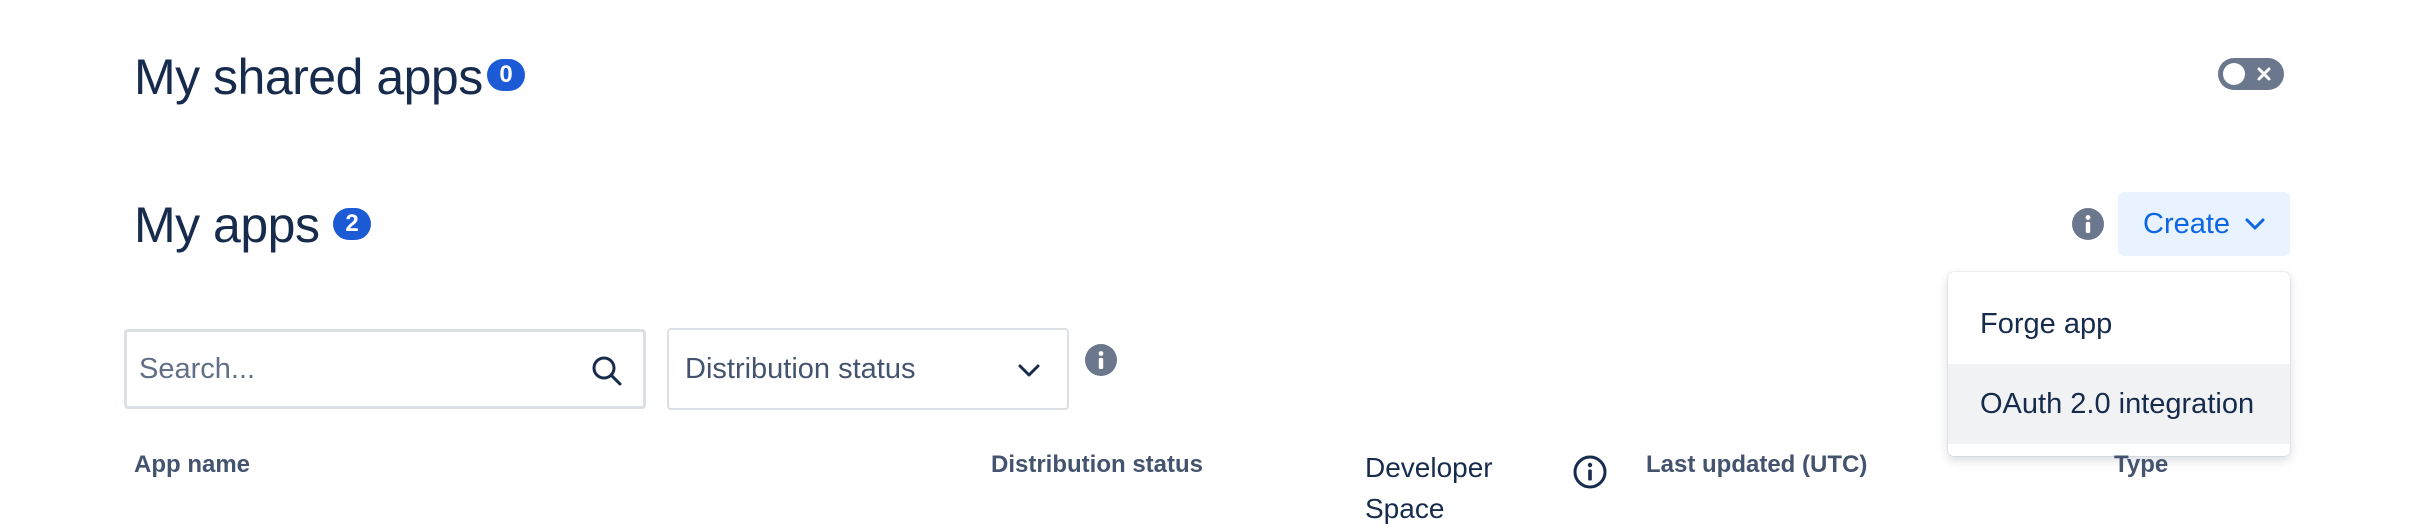 Image resolution: width=2410 pixels, height=529 pixels. I want to click on my-apps-count-badge: 2, so click(352, 224).